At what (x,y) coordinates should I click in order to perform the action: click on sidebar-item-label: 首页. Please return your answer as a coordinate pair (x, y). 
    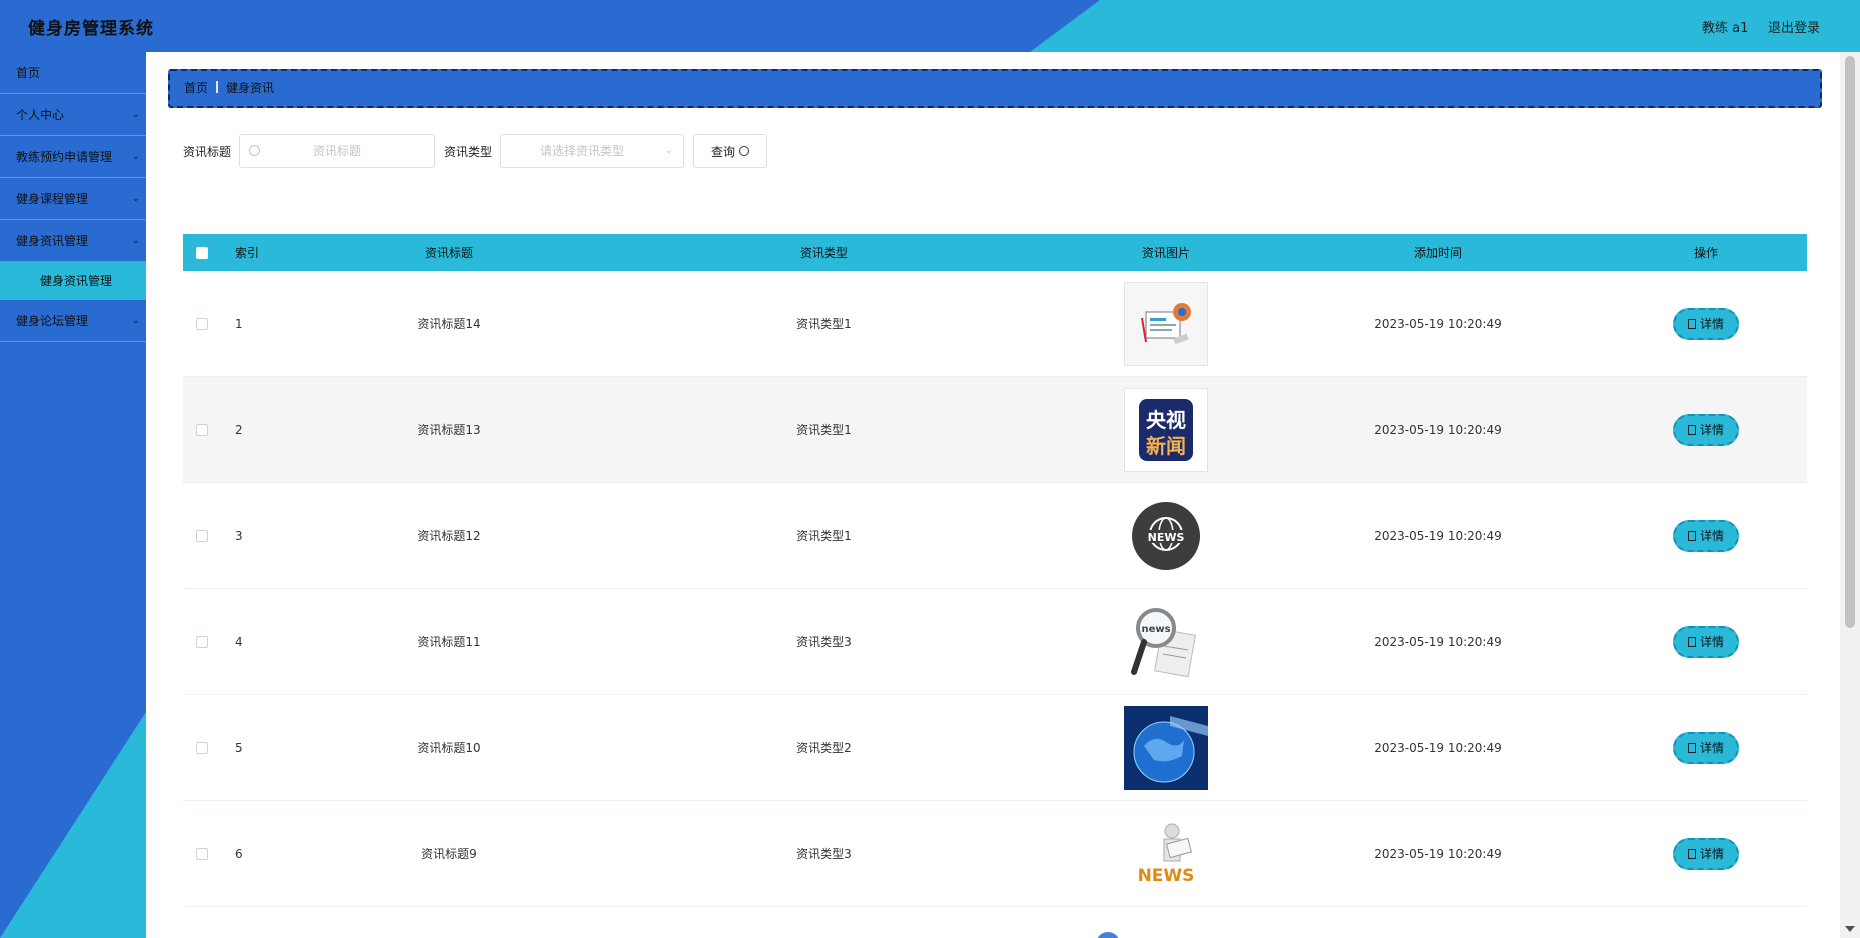
    Looking at the image, I should click on (28, 73).